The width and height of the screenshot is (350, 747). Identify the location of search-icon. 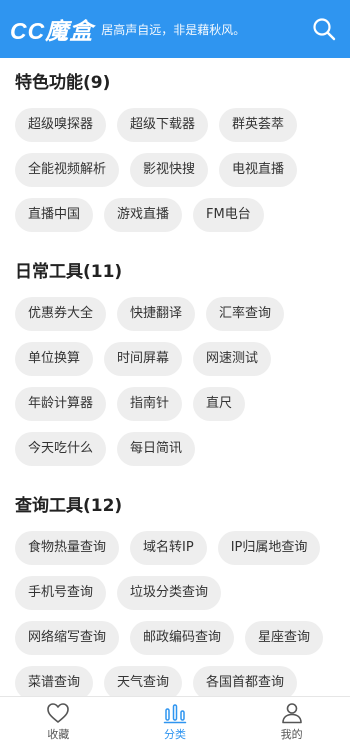
(324, 29).